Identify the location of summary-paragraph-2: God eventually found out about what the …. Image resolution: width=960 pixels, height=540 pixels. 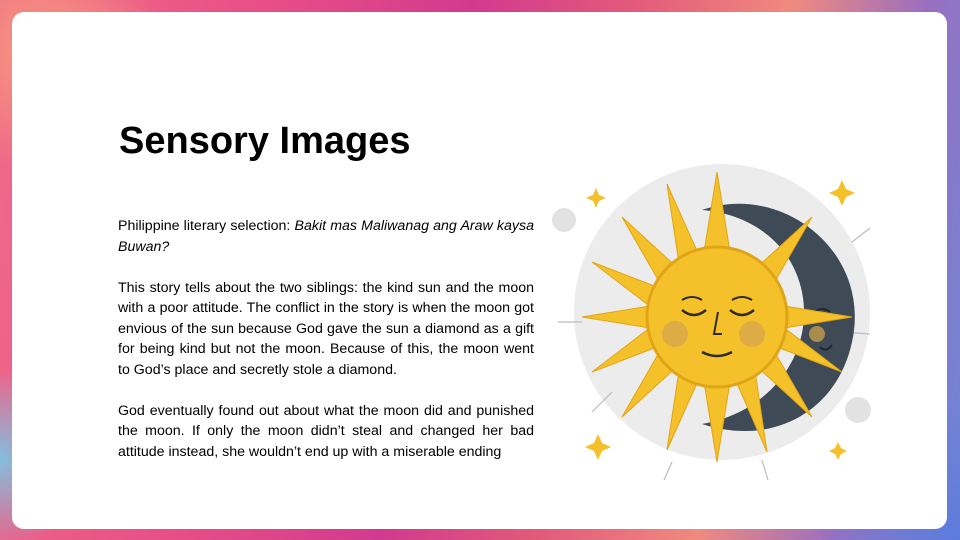
(326, 431).